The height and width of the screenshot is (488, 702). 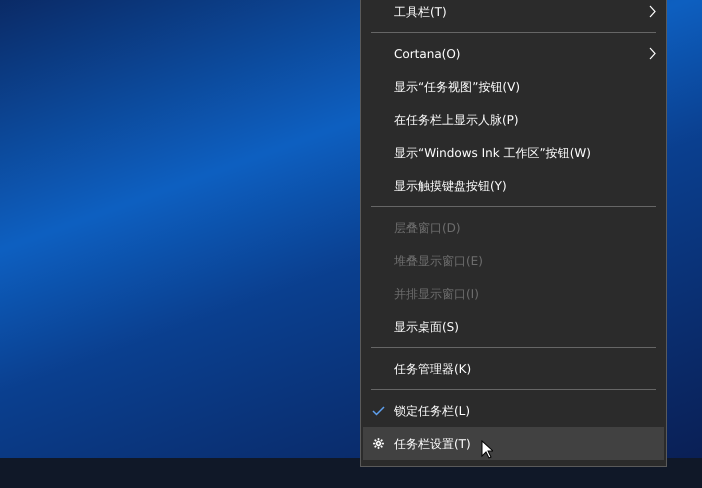 What do you see at coordinates (513, 53) in the screenshot?
I see `menu-item: Cortana(O)` at bounding box center [513, 53].